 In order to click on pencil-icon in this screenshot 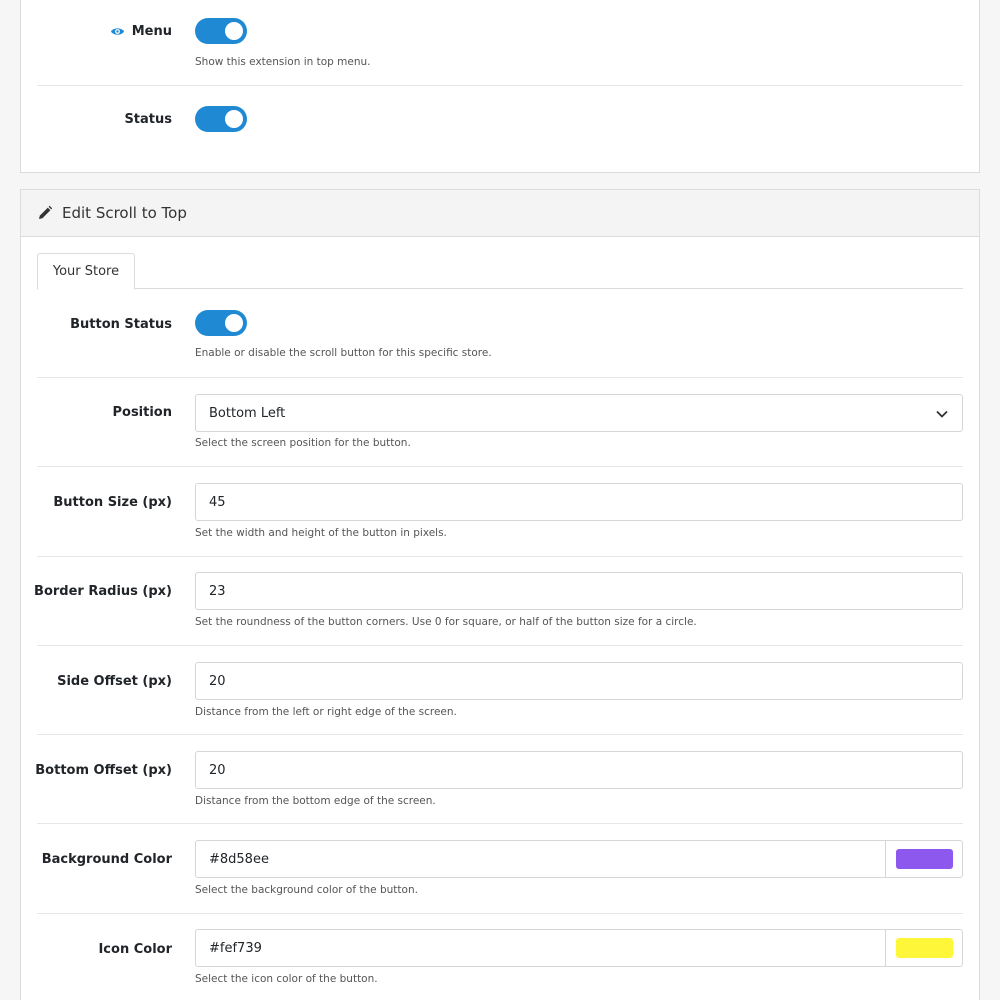, I will do `click(46, 212)`.